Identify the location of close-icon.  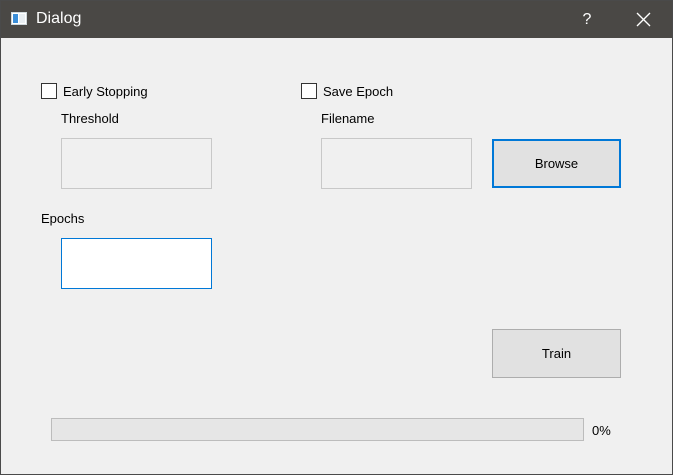
(643, 19).